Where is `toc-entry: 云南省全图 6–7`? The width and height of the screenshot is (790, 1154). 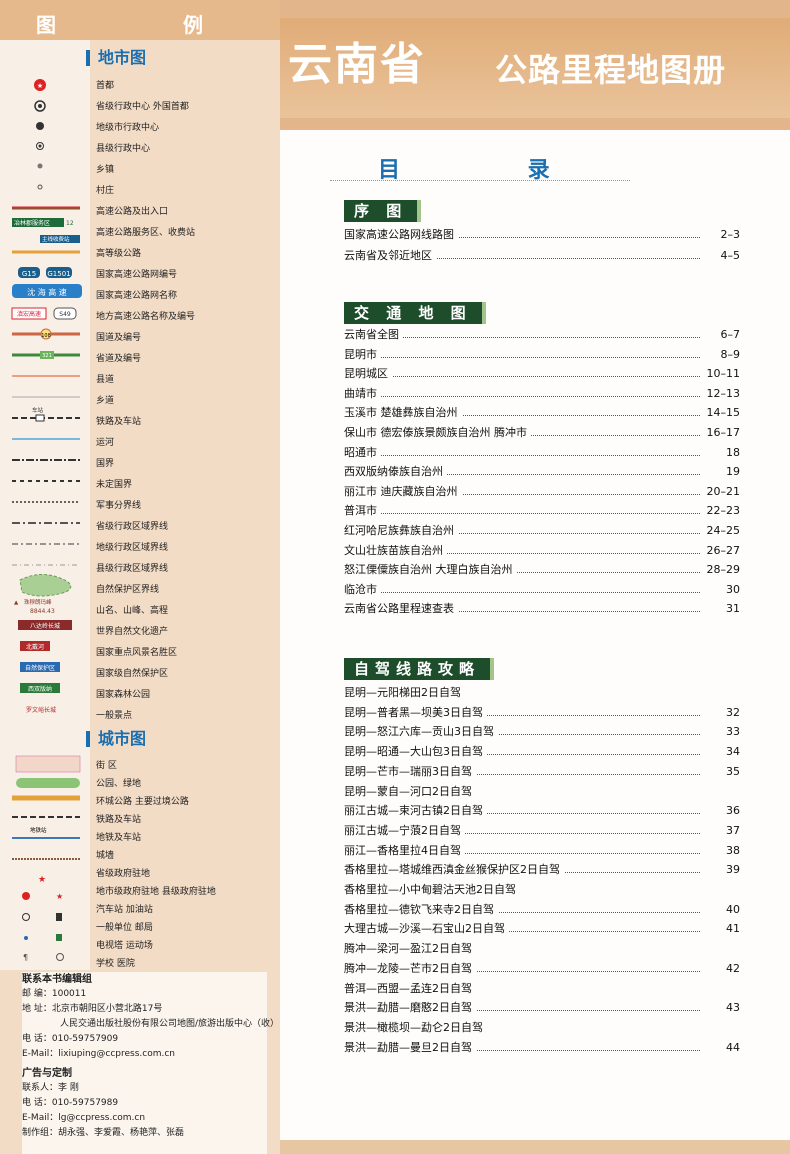
toc-entry: 云南省全图 6–7 is located at coordinates (542, 335).